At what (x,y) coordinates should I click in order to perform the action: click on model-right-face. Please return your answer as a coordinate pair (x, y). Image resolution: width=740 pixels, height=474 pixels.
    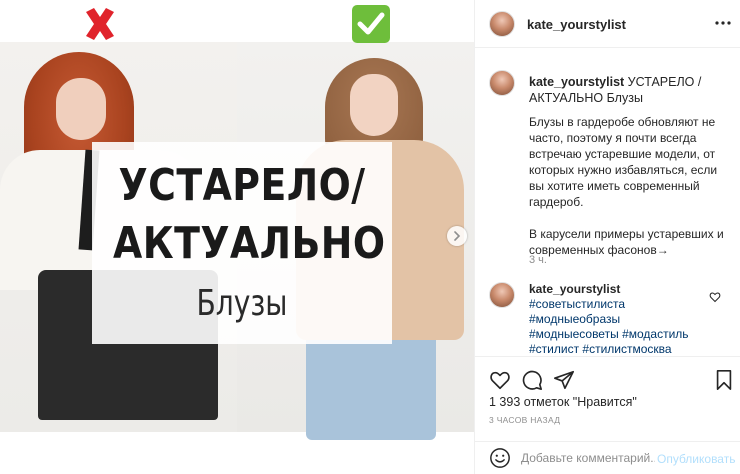
    Looking at the image, I should click on (374, 105).